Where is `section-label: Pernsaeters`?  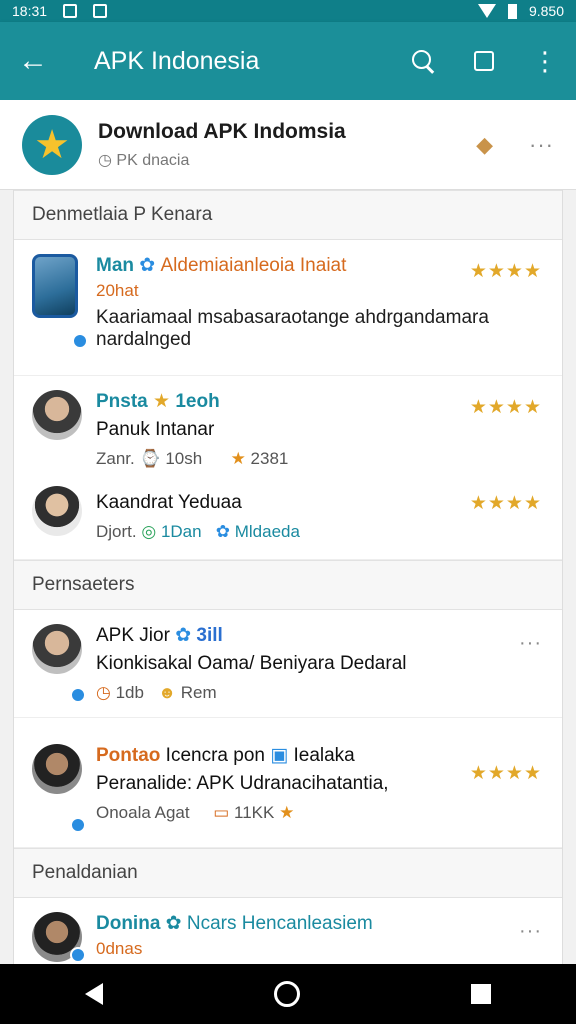 section-label: Pernsaeters is located at coordinates (288, 585).